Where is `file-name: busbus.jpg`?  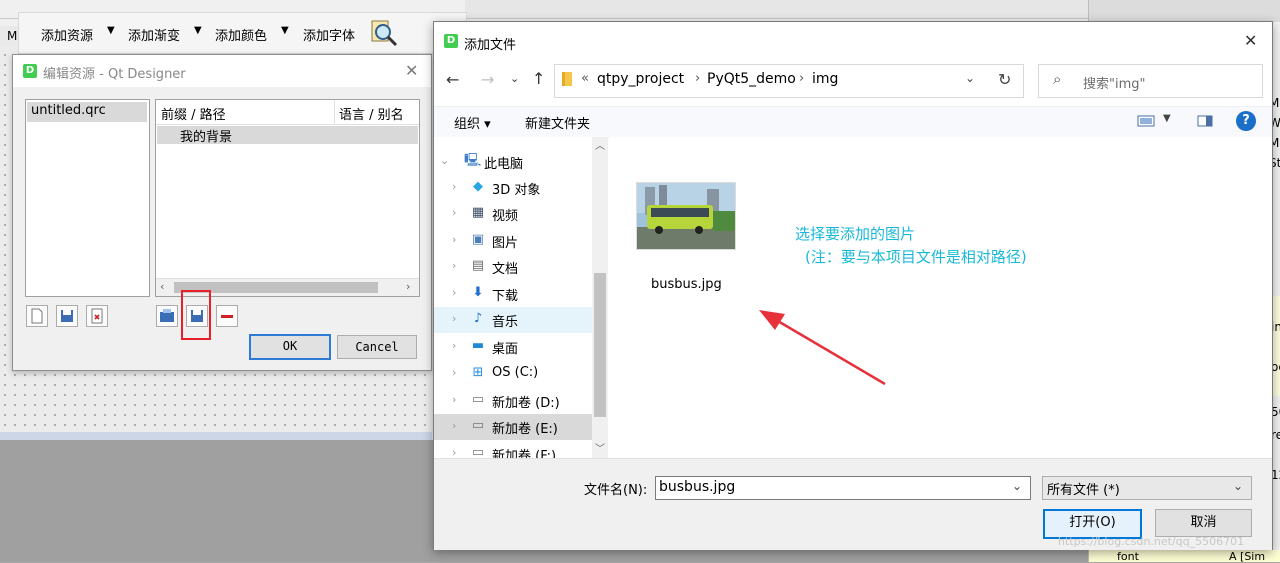
file-name: busbus.jpg is located at coordinates (686, 284).